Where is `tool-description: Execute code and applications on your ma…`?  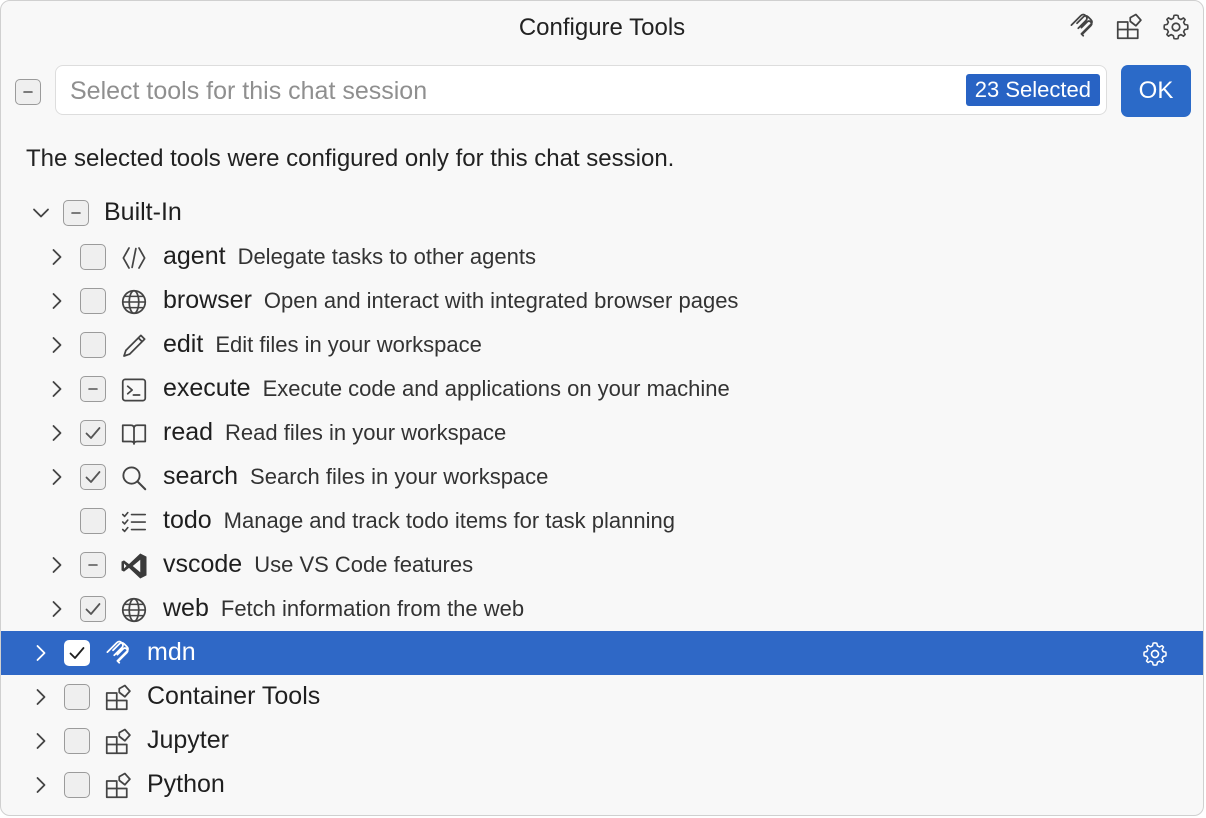
tool-description: Execute code and applications on your ma… is located at coordinates (496, 388).